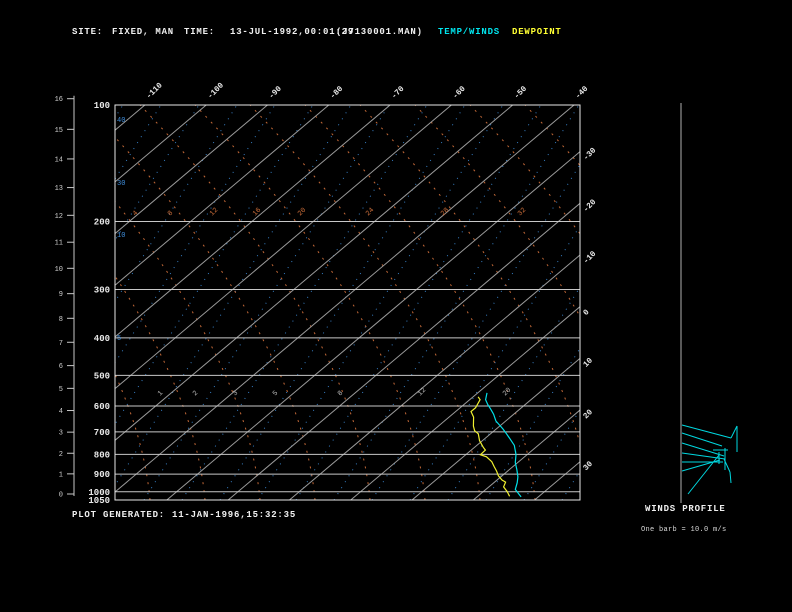  What do you see at coordinates (102, 376) in the screenshot?
I see `svg-text: 500` at bounding box center [102, 376].